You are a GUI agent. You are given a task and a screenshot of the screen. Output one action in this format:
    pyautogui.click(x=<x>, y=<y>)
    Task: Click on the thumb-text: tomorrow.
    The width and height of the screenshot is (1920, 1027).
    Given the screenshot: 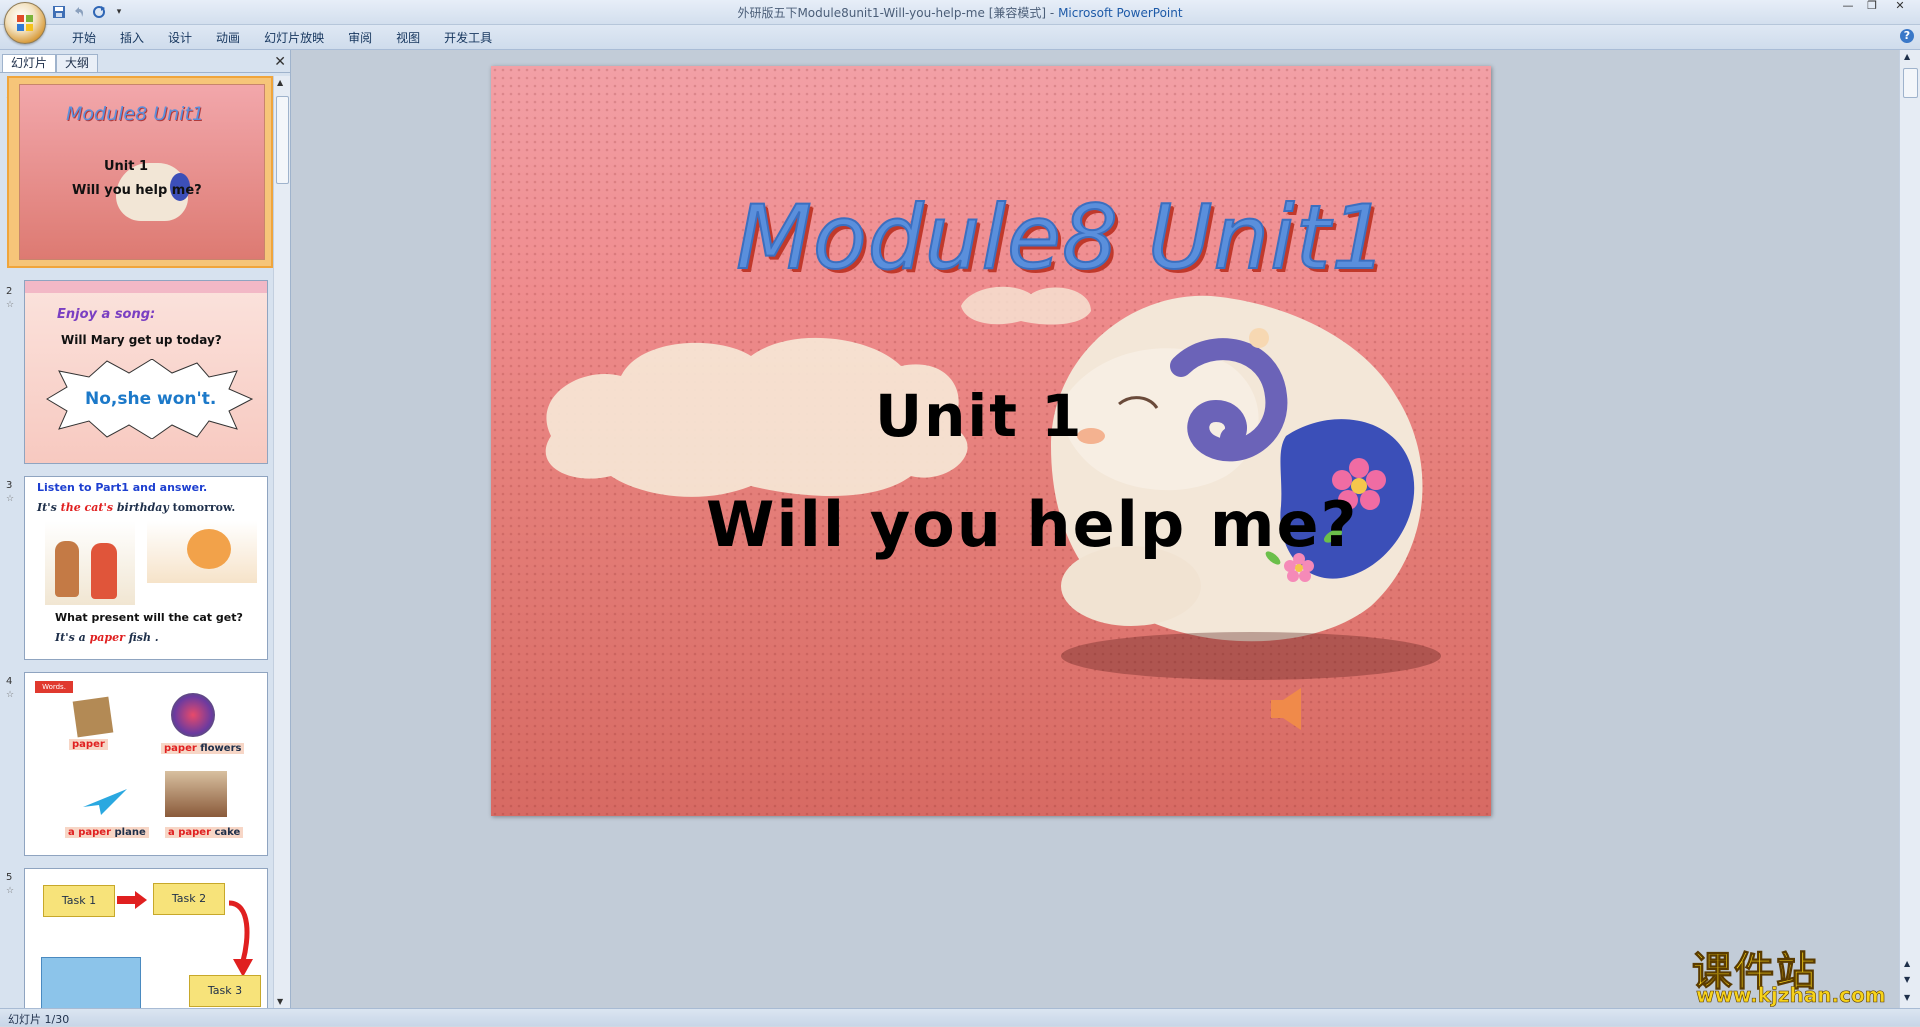 What is the action you would take?
    pyautogui.click(x=204, y=507)
    